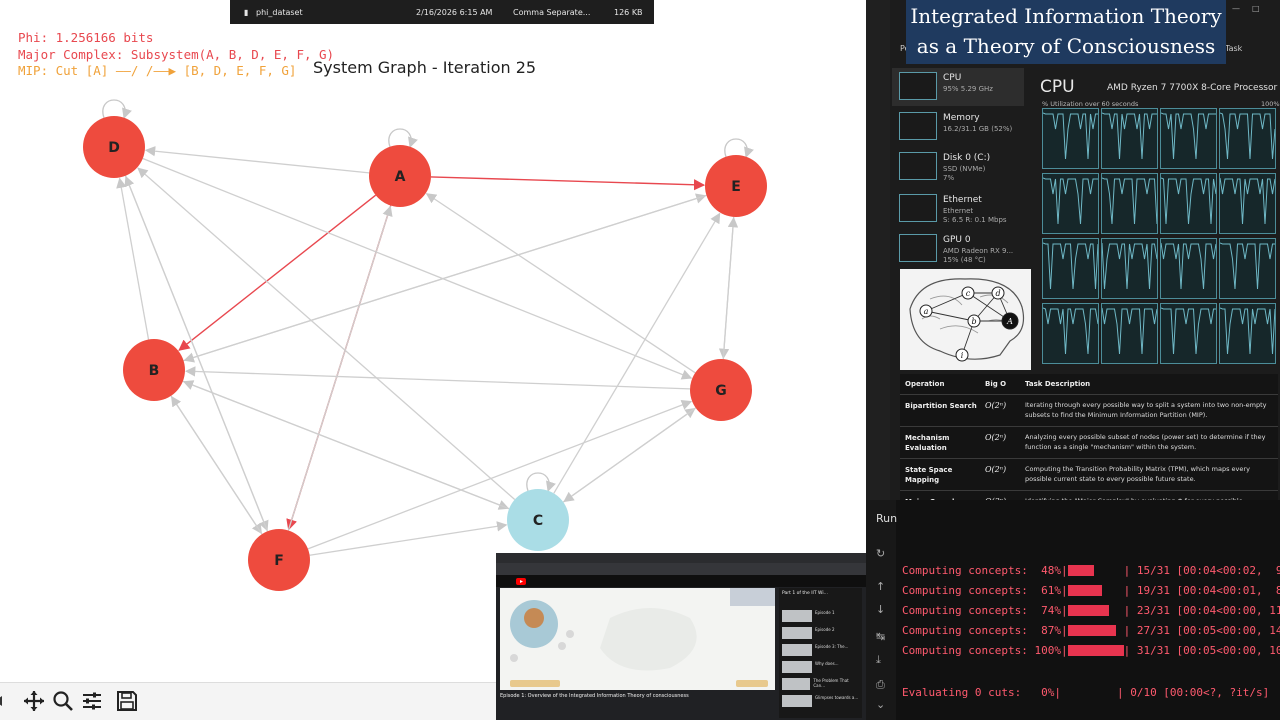 This screenshot has width=1280, height=720. I want to click on perf-item-disk-0-c-: Disk 0 (C:) SSD (NVMe) 7%, so click(958, 167).